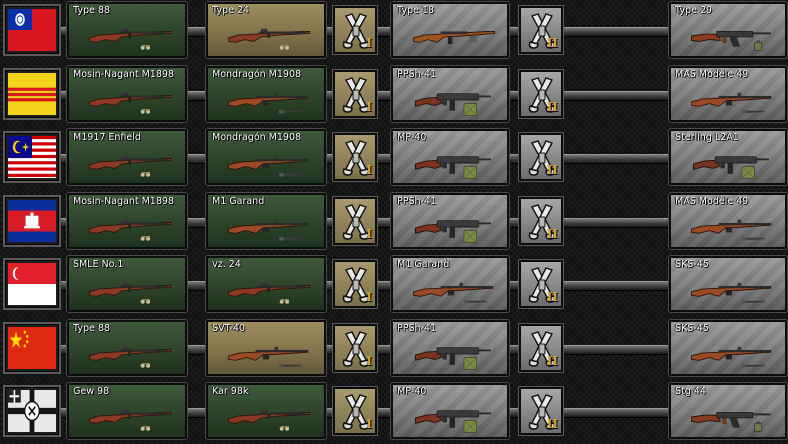 The height and width of the screenshot is (444, 788). I want to click on tech-card-t3: M1 Garand, so click(450, 284).